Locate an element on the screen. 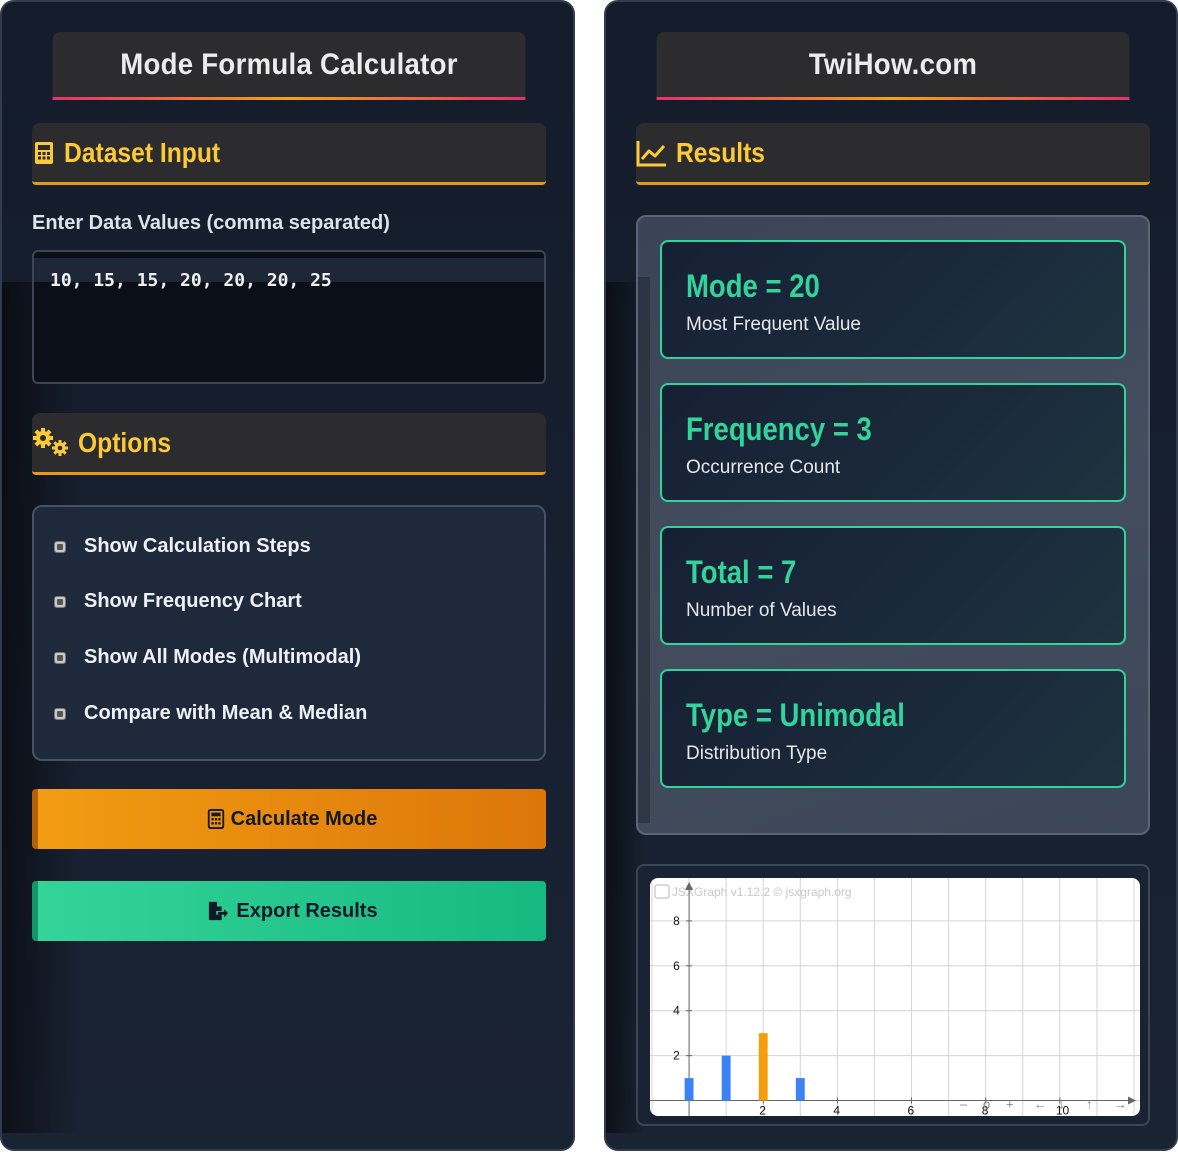  option-label: Show All Modes (Multimodal) is located at coordinates (223, 657).